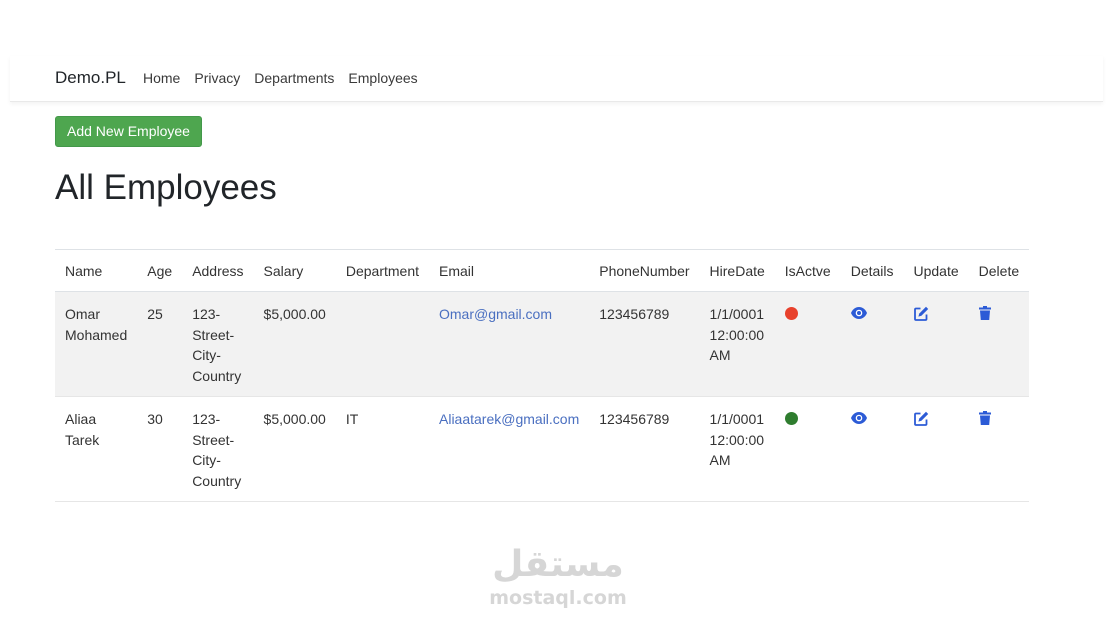 The width and height of the screenshot is (1113, 625). Describe the element at coordinates (96, 334) in the screenshot. I see `name-last: Mohamed` at that location.